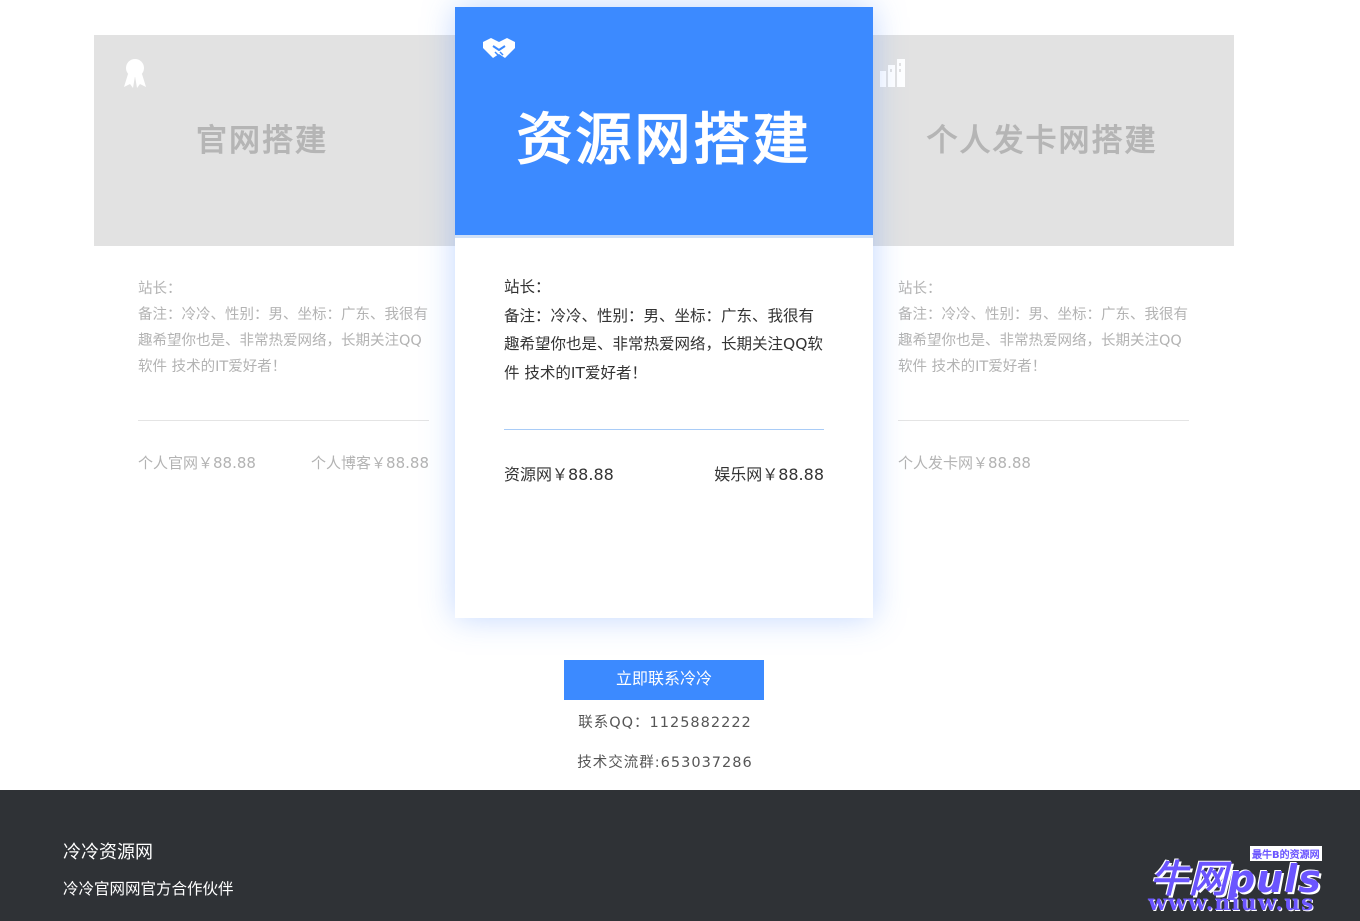  I want to click on card-website-header: 官网搭建, so click(304, 140).